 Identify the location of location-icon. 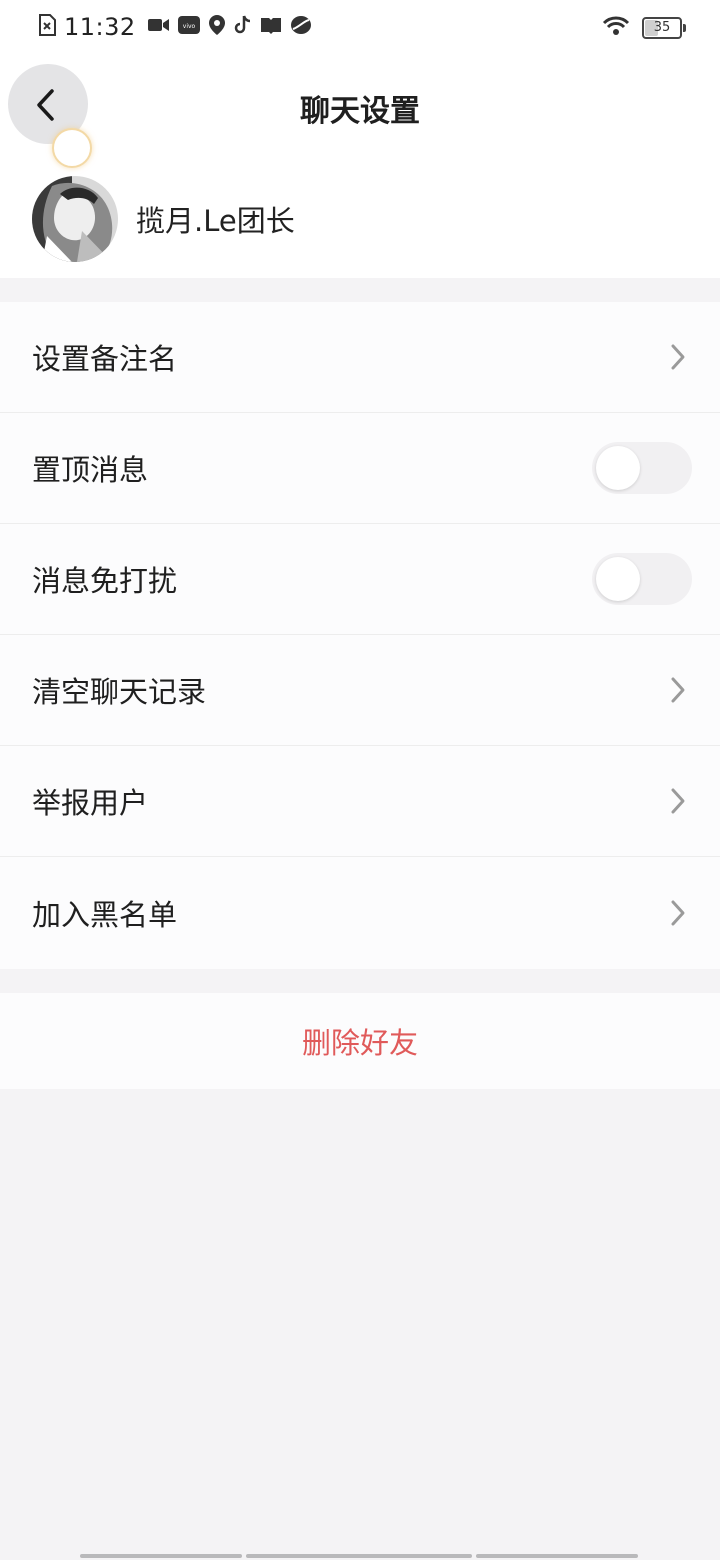
(217, 27).